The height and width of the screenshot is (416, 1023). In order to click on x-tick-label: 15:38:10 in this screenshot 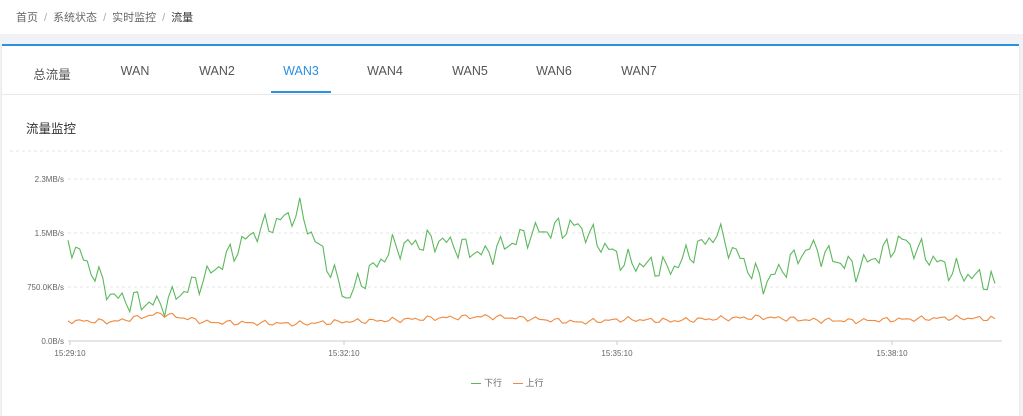, I will do `click(892, 353)`.